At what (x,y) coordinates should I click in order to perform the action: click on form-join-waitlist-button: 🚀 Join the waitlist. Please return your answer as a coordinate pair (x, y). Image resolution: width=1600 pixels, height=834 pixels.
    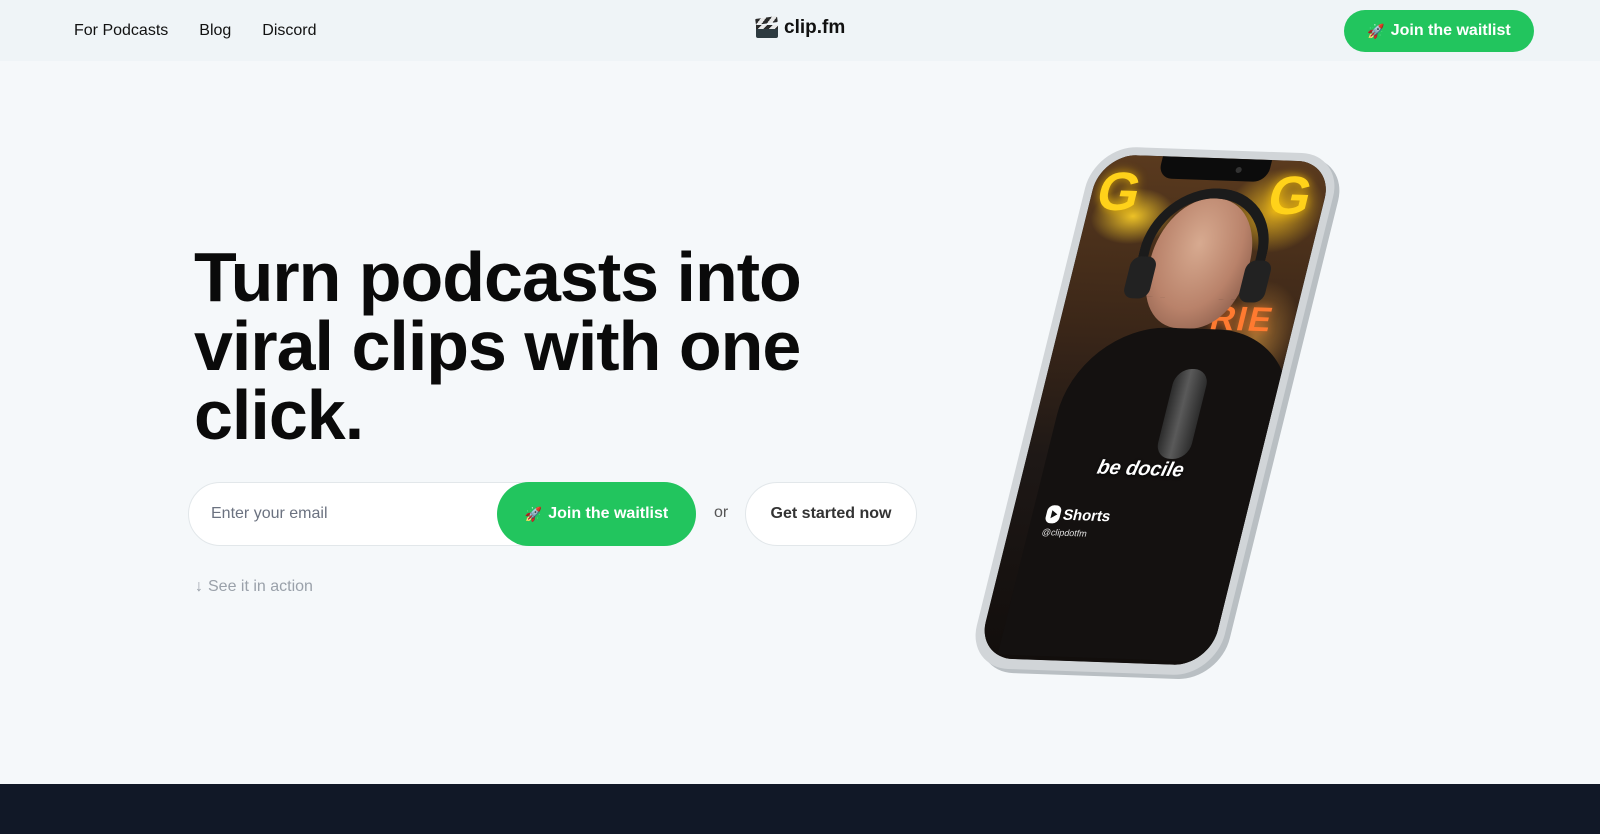
    Looking at the image, I should click on (596, 514).